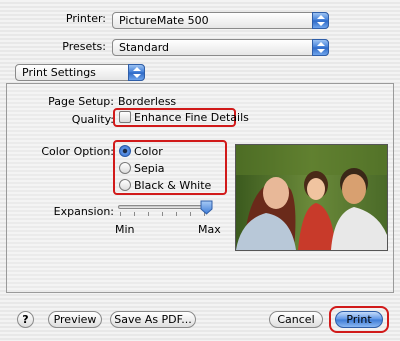  Describe the element at coordinates (173, 185) in the screenshot. I see `radio-black-white-label: Black & White` at that location.